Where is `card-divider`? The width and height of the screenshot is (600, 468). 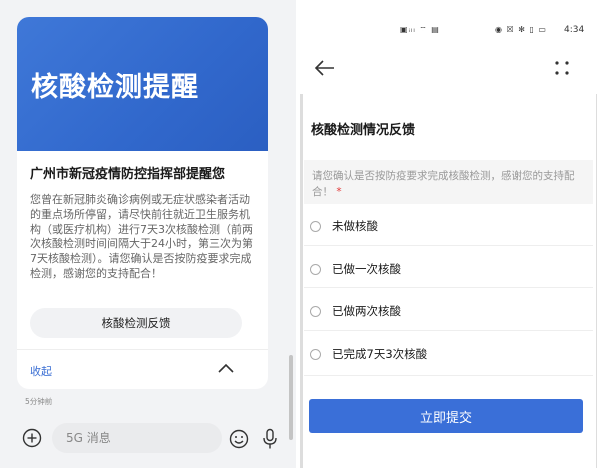 card-divider is located at coordinates (142, 349).